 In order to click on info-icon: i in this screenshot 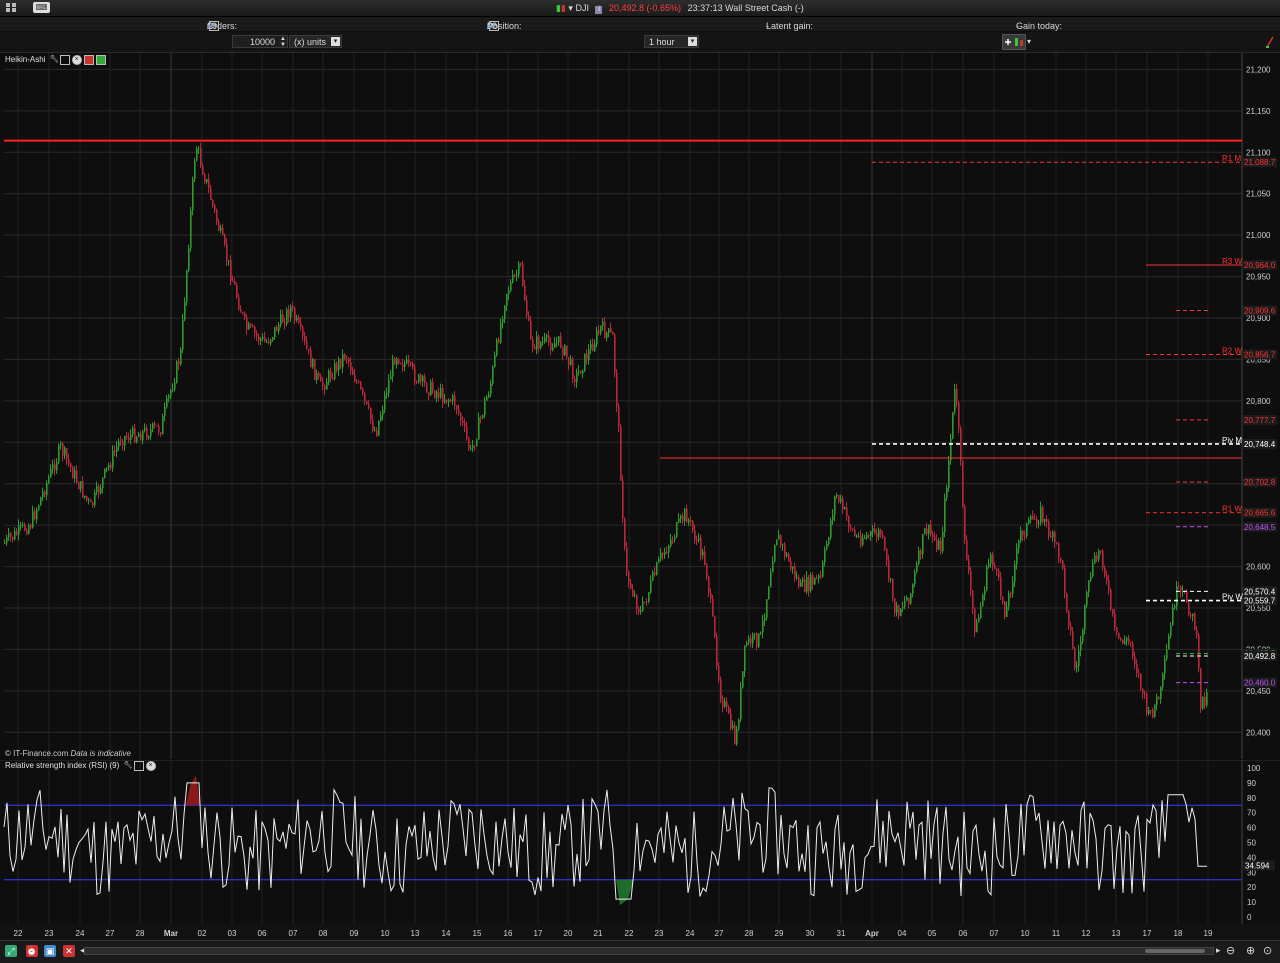, I will do `click(599, 10)`.